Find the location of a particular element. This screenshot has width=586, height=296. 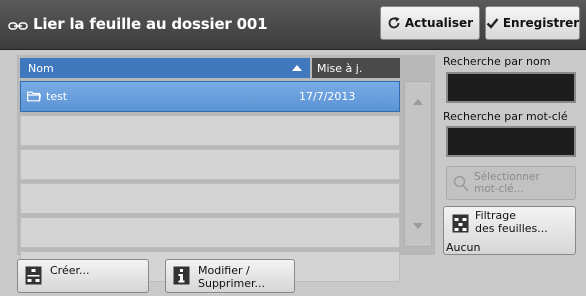

column-header-name: Nom is located at coordinates (165, 68).